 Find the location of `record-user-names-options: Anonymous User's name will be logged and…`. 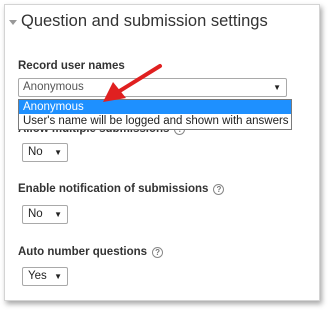

record-user-names-options: Anonymous User's name will be logged and… is located at coordinates (155, 114).